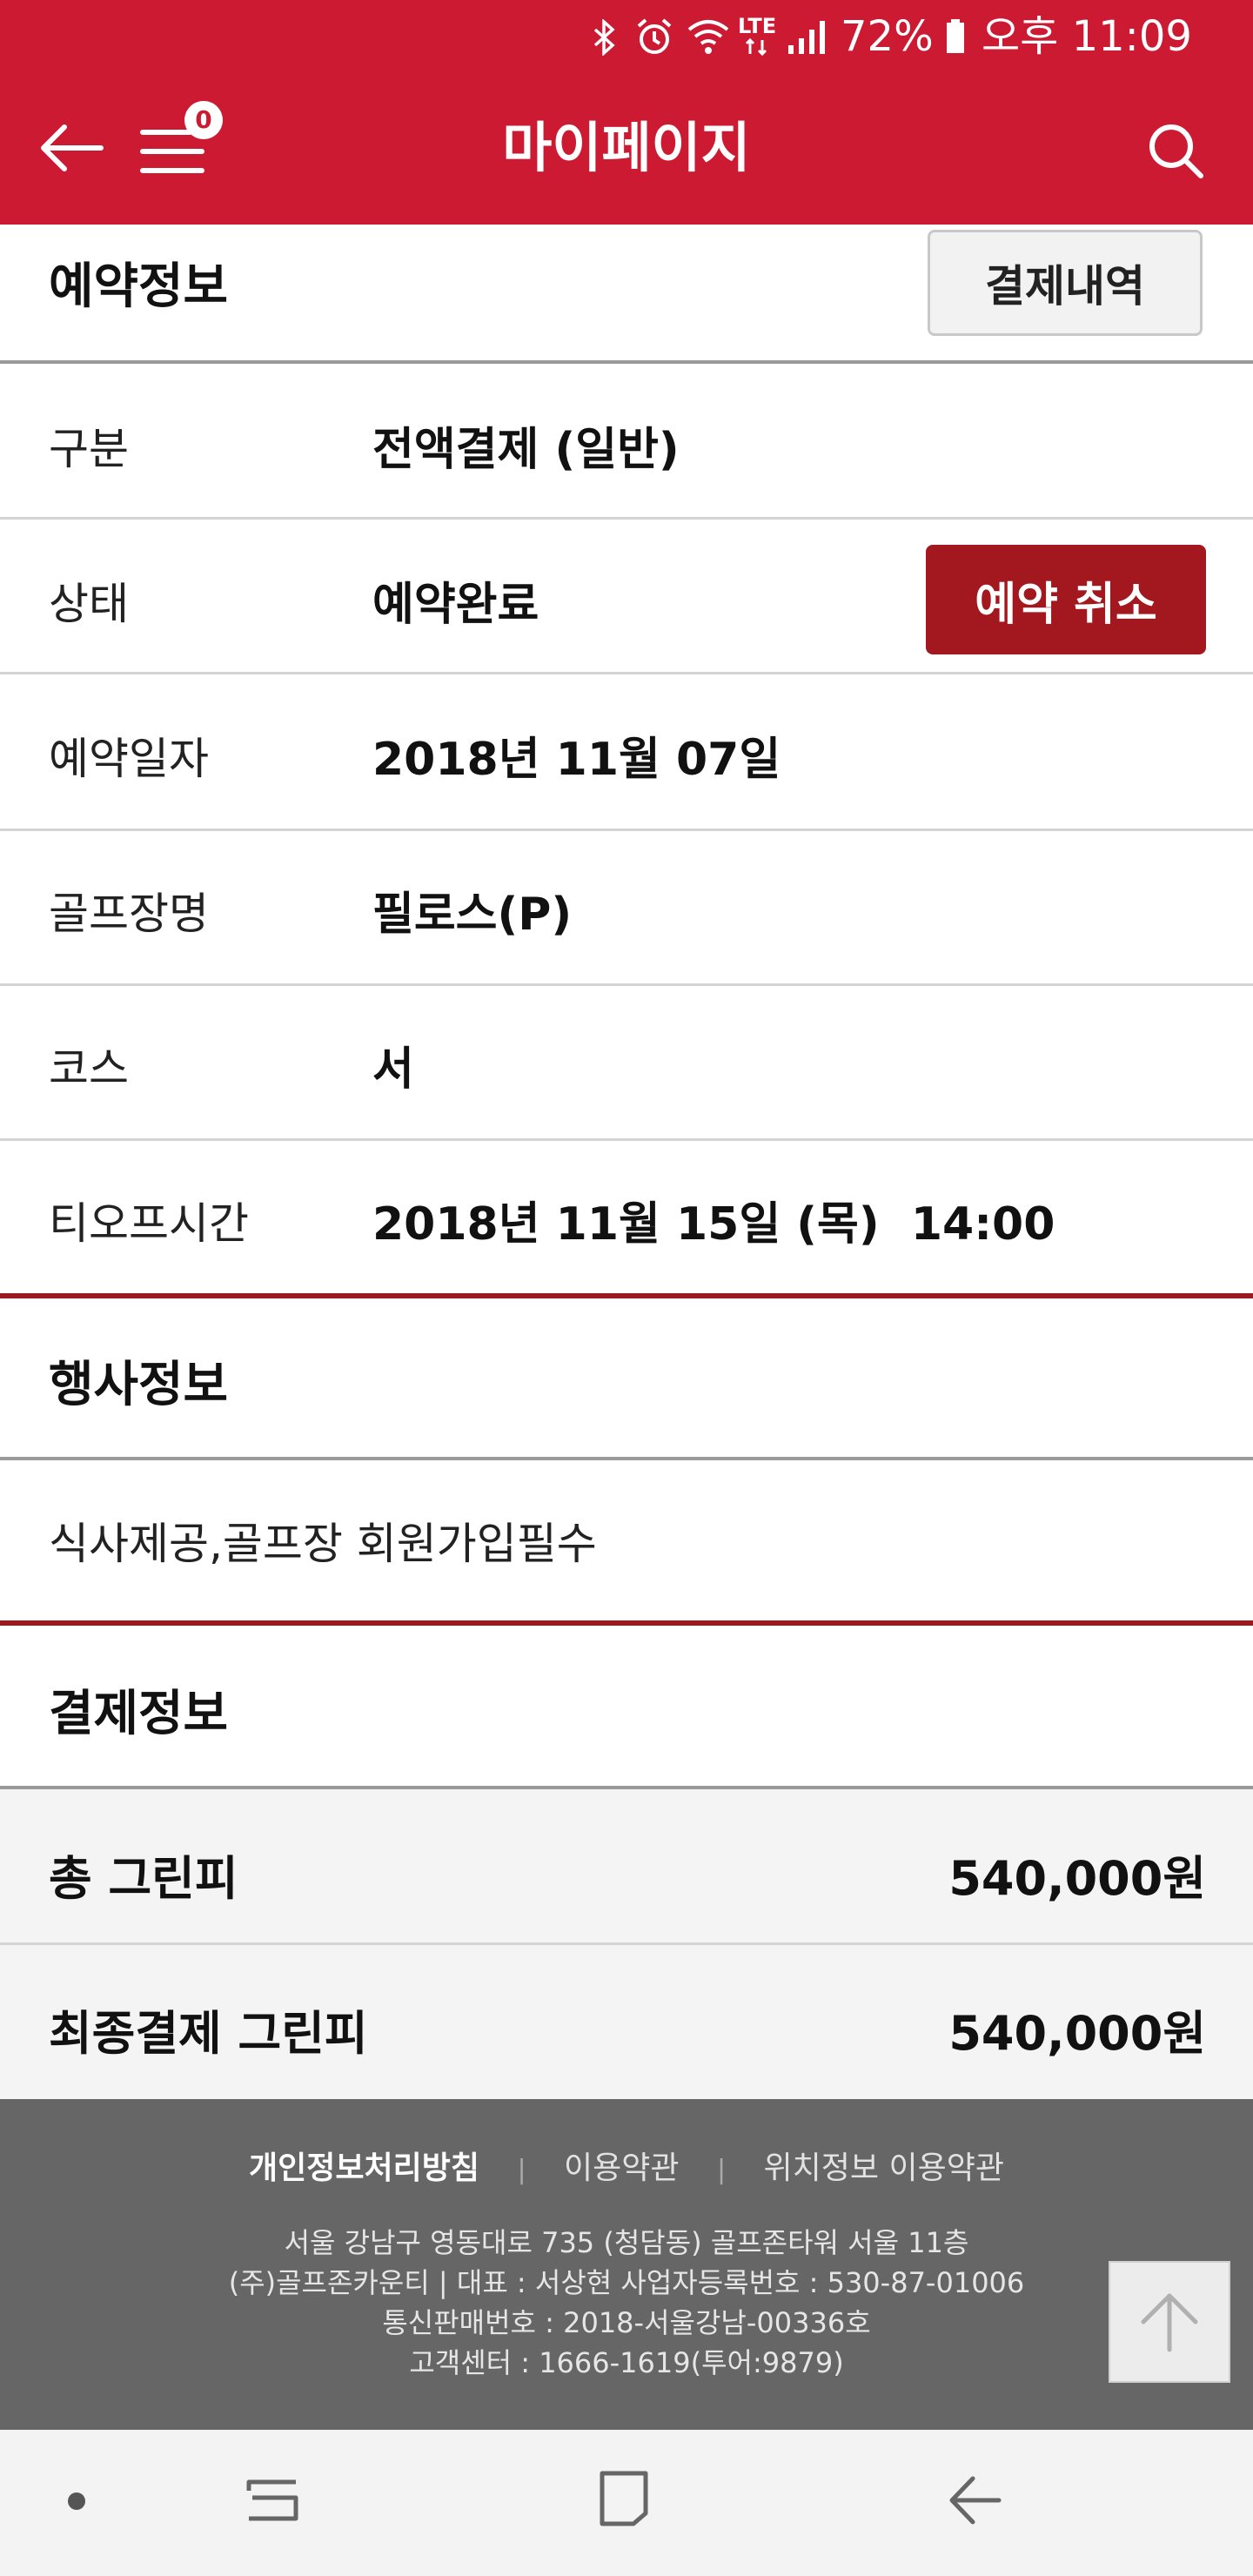 This screenshot has height=2576, width=1253. What do you see at coordinates (604, 37) in the screenshot?
I see `bluetooth-icon` at bounding box center [604, 37].